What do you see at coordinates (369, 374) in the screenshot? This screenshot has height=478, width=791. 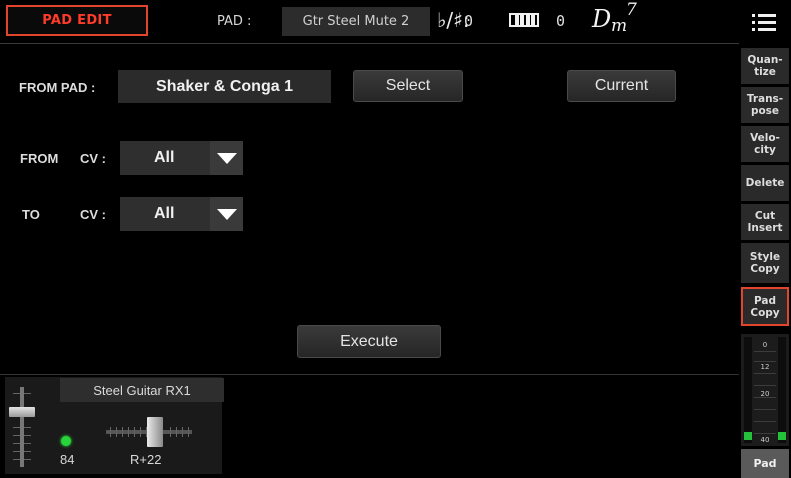 I see `panel-divider` at bounding box center [369, 374].